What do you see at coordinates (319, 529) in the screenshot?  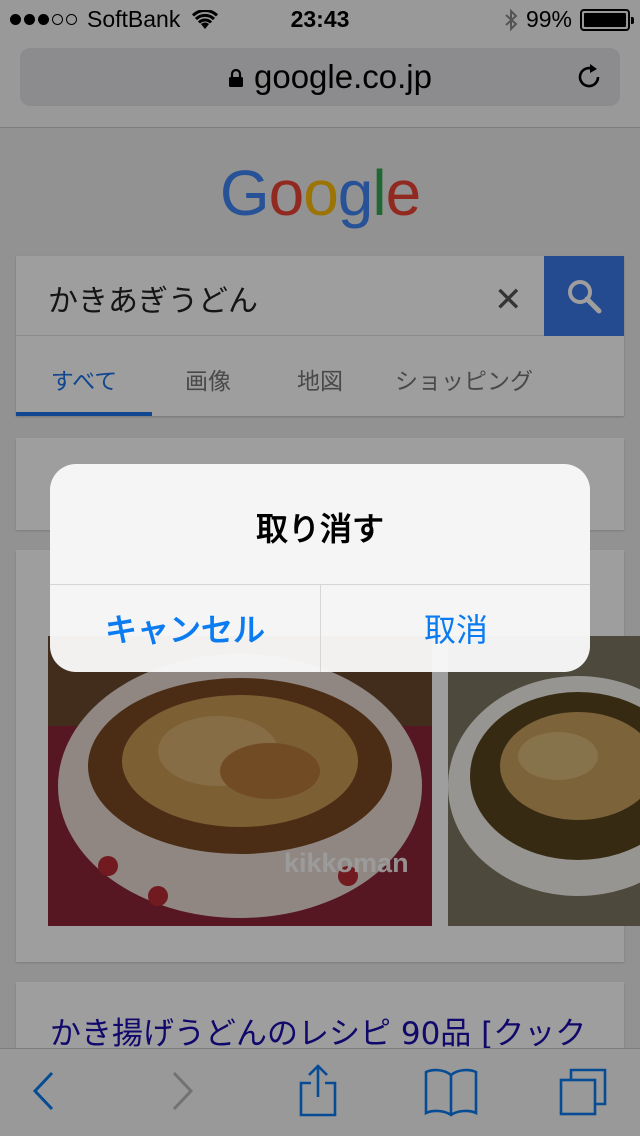 I see `dialog-title: 取り消す` at bounding box center [319, 529].